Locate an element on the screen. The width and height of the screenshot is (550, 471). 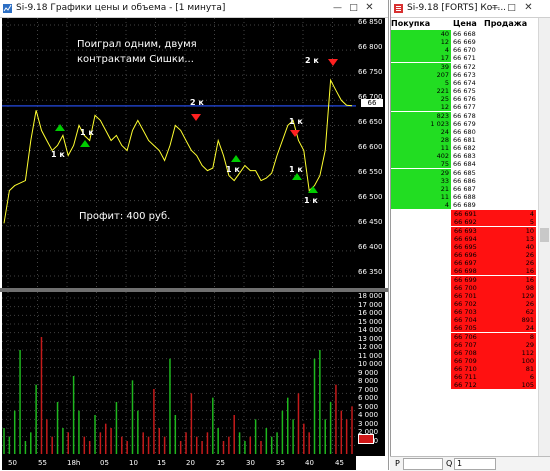
ask-row: 66 696 26 is located at coordinates (463, 255).